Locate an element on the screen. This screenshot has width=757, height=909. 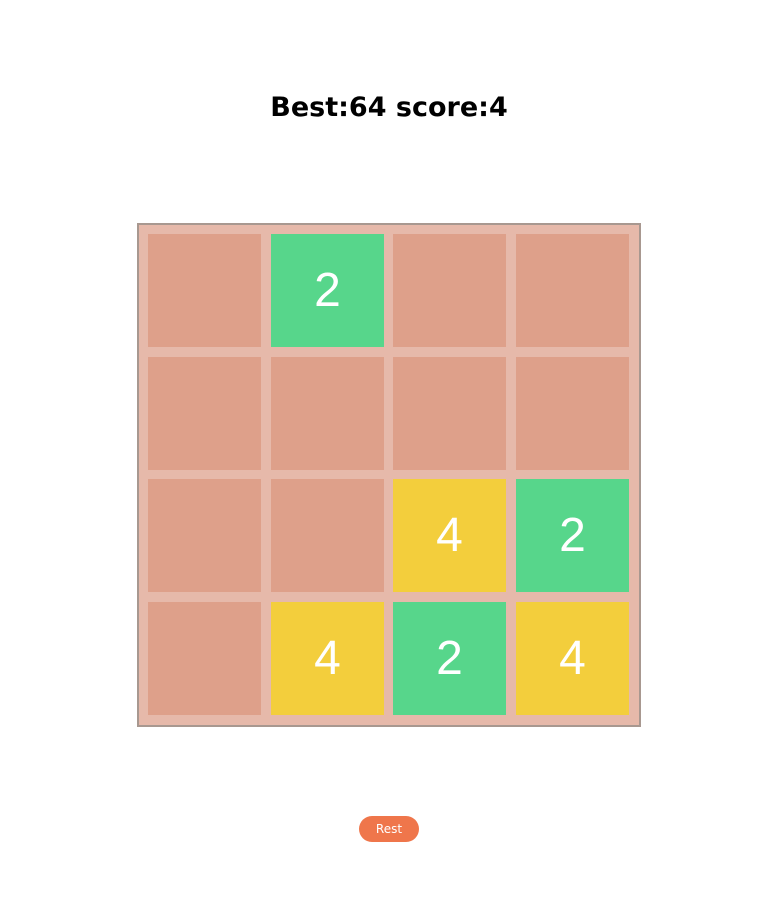
best-label: Best: is located at coordinates (309, 107).